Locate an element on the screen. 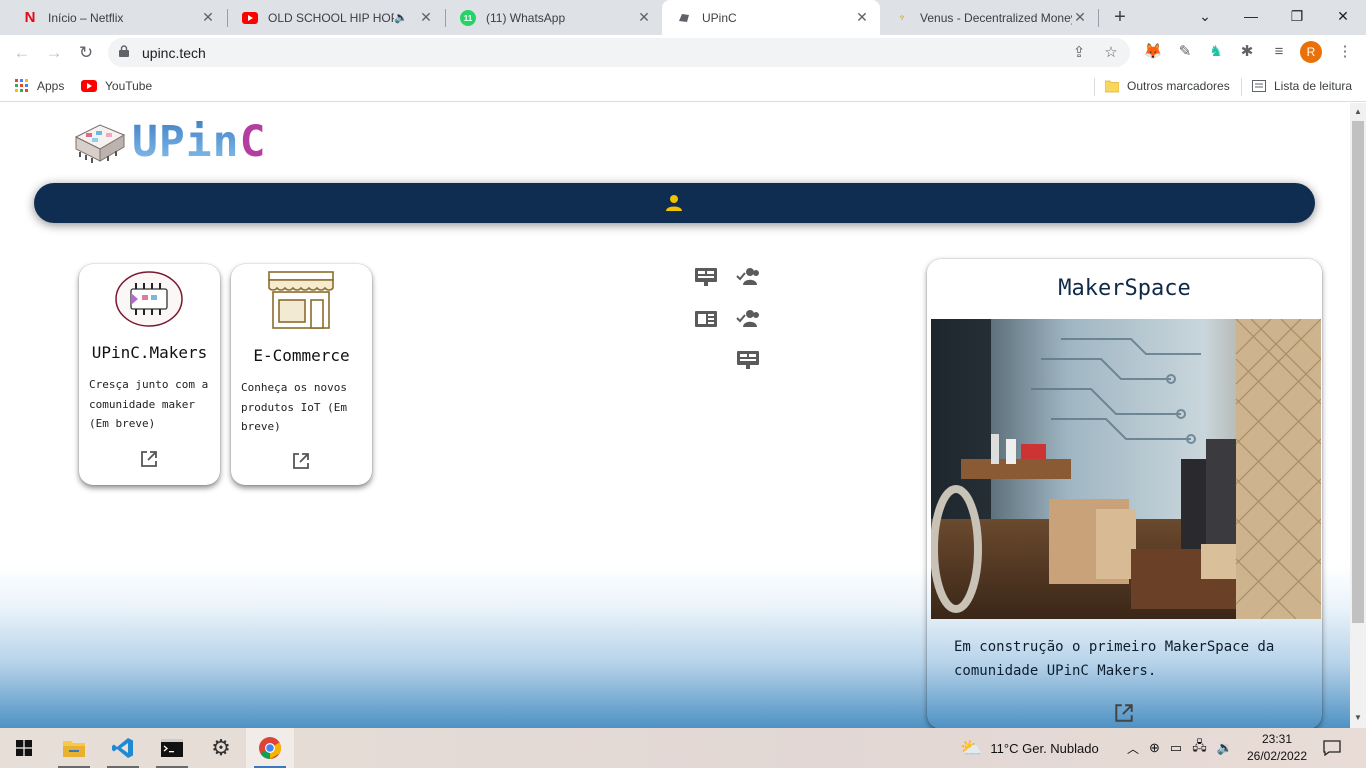 The width and height of the screenshot is (1366, 768). news-card-icon is located at coordinates (706, 319).